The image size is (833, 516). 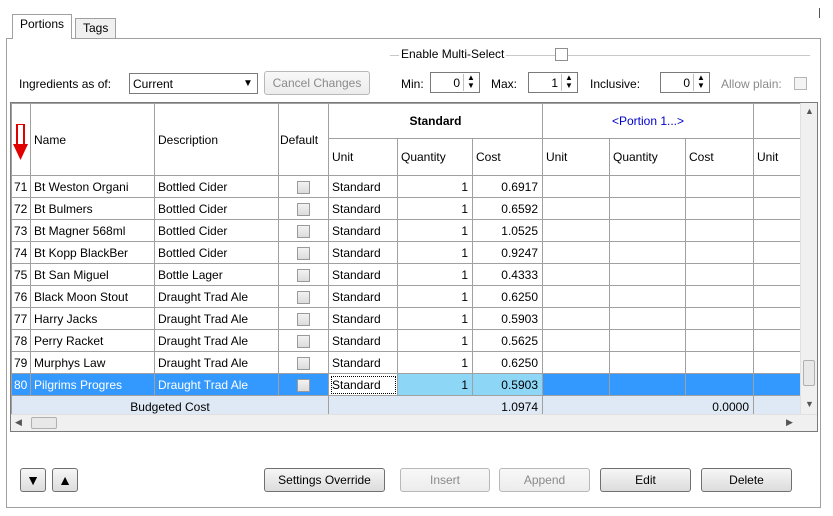 What do you see at coordinates (92, 208) in the screenshot?
I see `cell-name: Bt Bulmers` at bounding box center [92, 208].